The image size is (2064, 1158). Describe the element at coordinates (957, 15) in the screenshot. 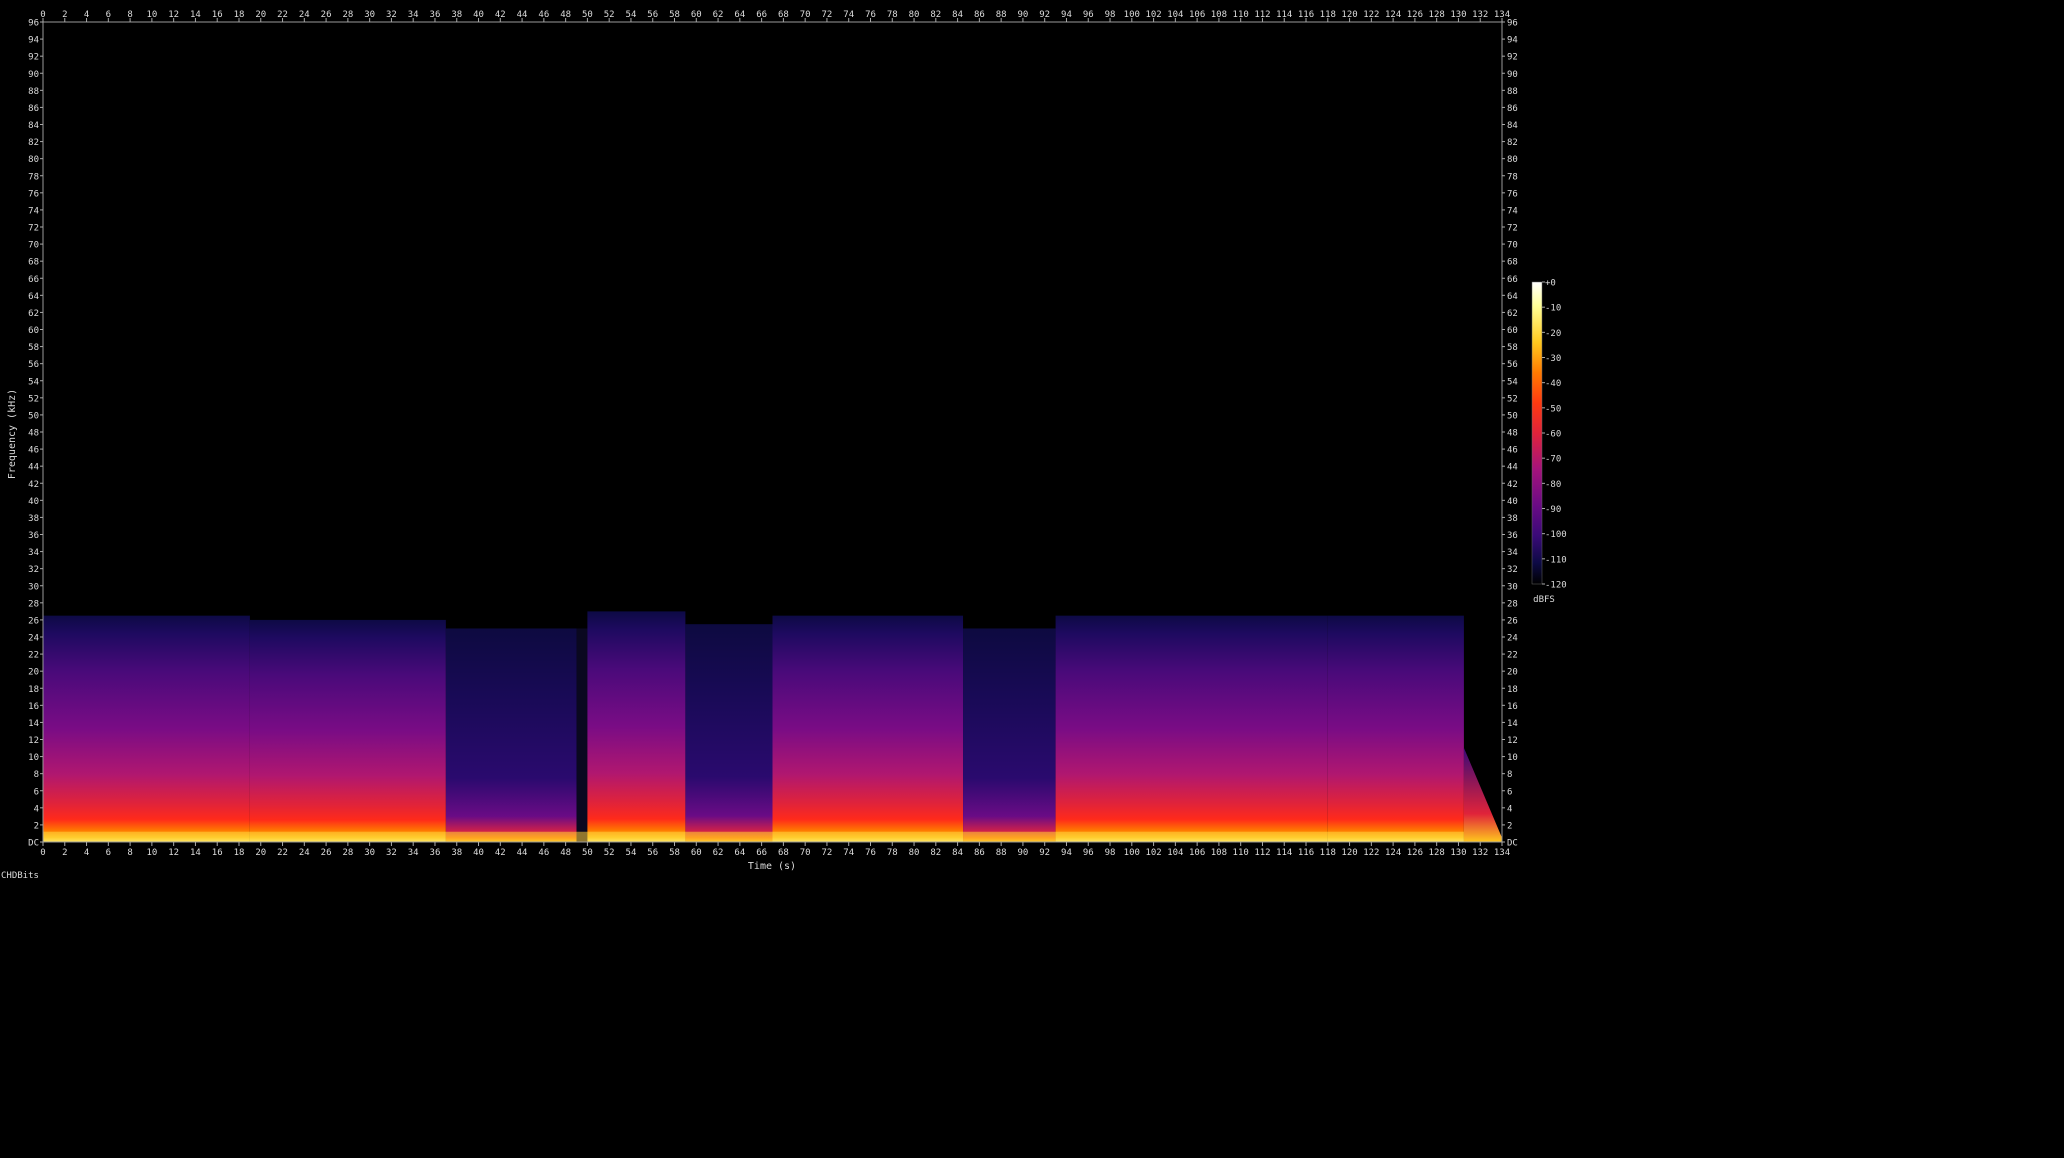

I see `x-tick-top-label: 84` at that location.